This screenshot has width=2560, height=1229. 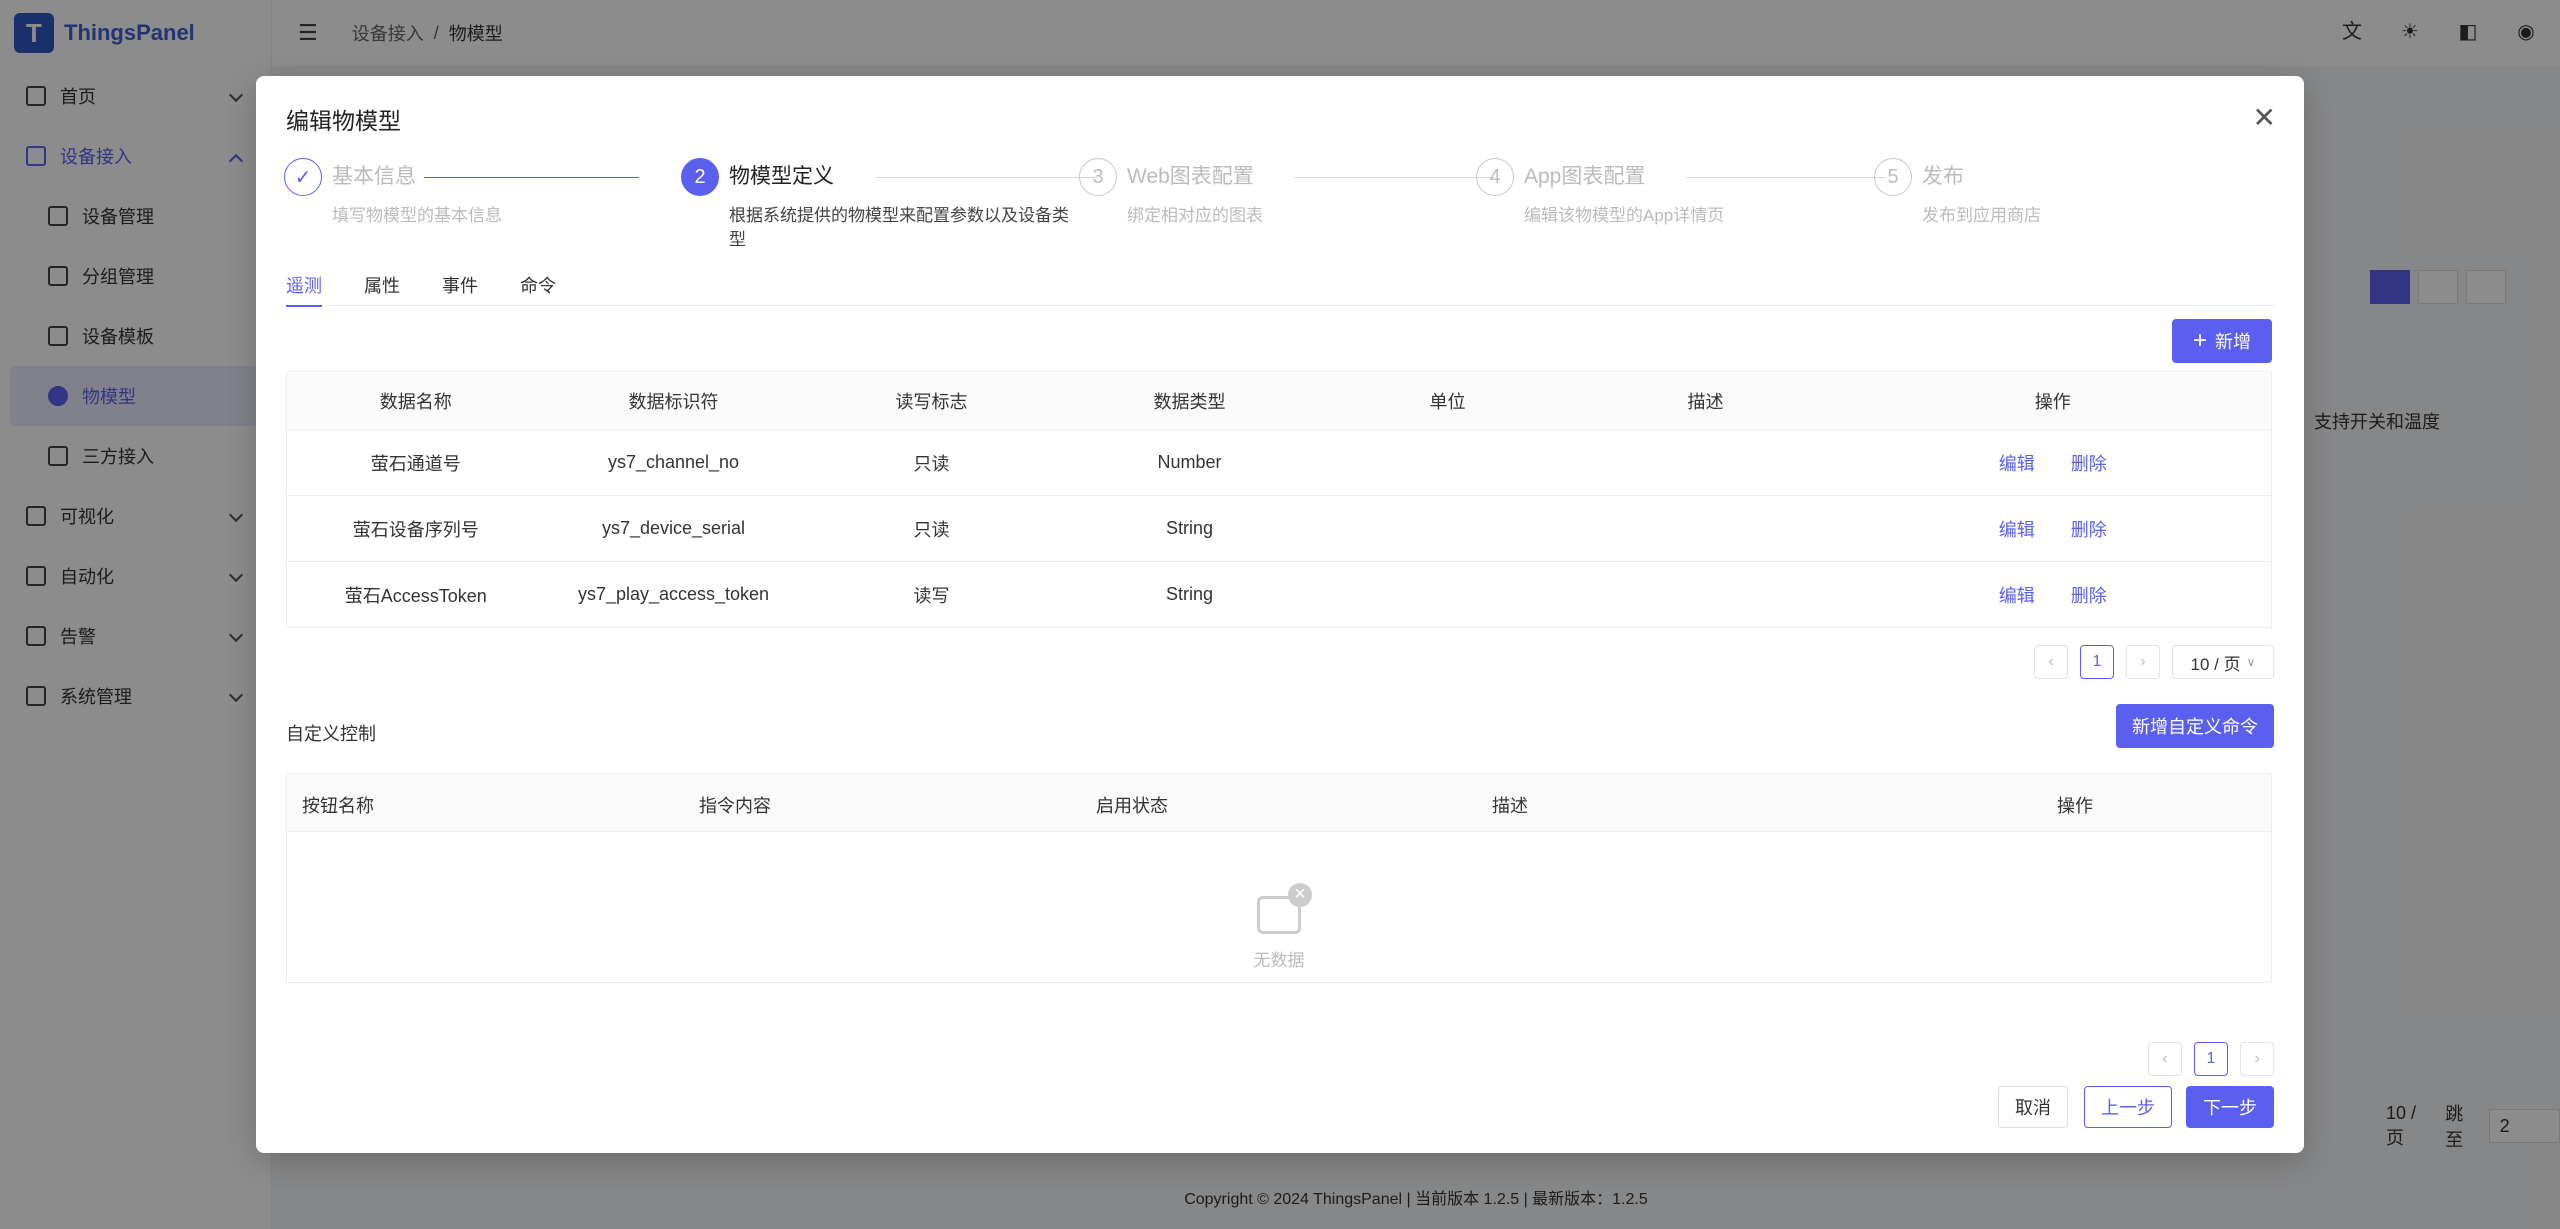 I want to click on step-title: App图表配置, so click(x=1585, y=176).